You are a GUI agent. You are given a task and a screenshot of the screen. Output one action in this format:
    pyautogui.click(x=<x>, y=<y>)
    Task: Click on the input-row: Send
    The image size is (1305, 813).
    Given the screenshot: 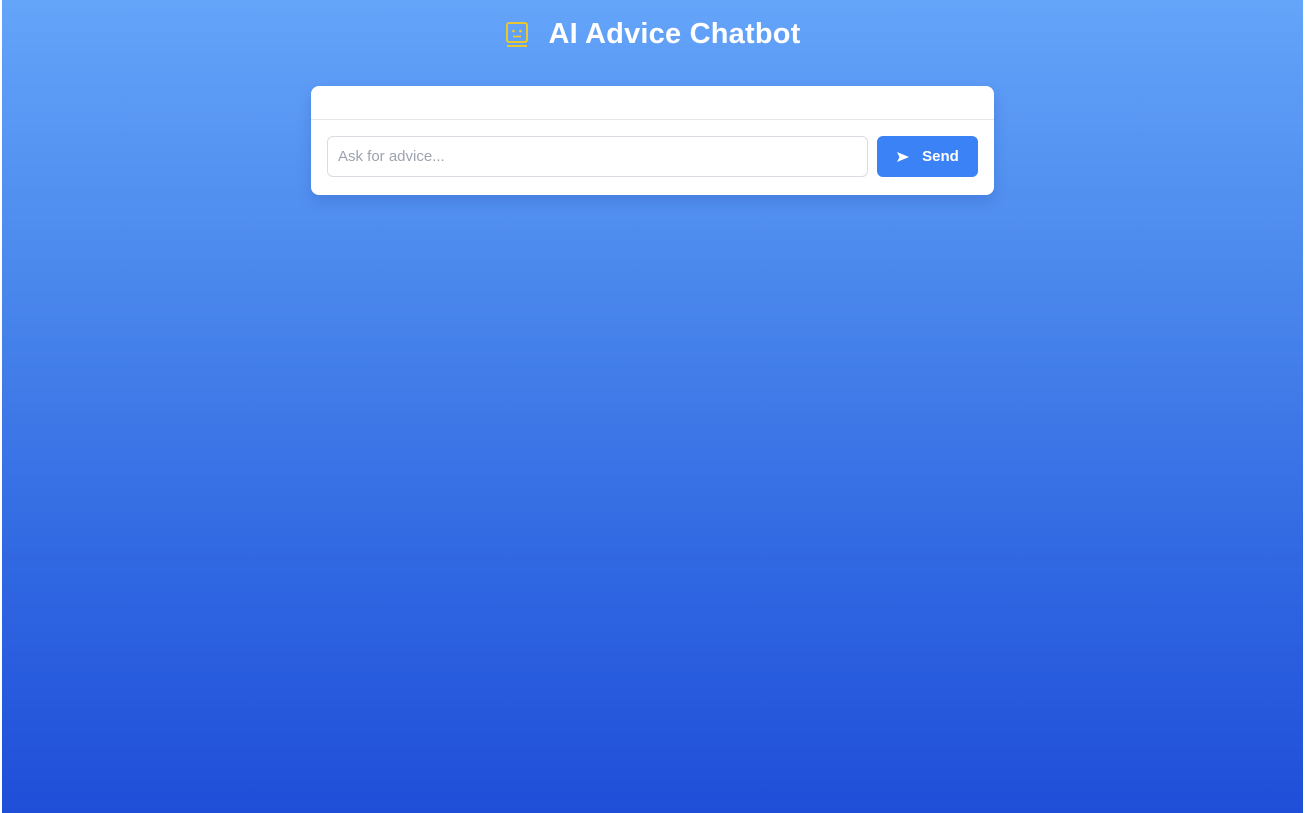 What is the action you would take?
    pyautogui.click(x=652, y=148)
    